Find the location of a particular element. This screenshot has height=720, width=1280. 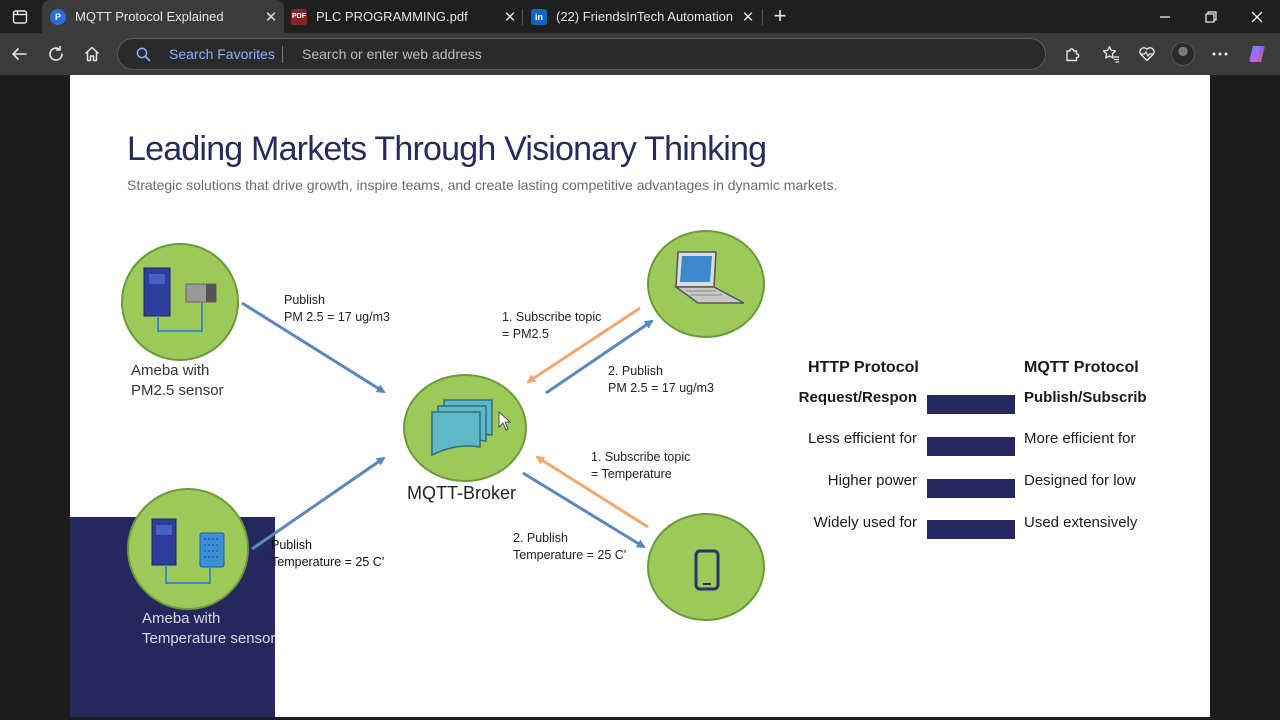

address-bar: Search Favorites is located at coordinates (581, 54).